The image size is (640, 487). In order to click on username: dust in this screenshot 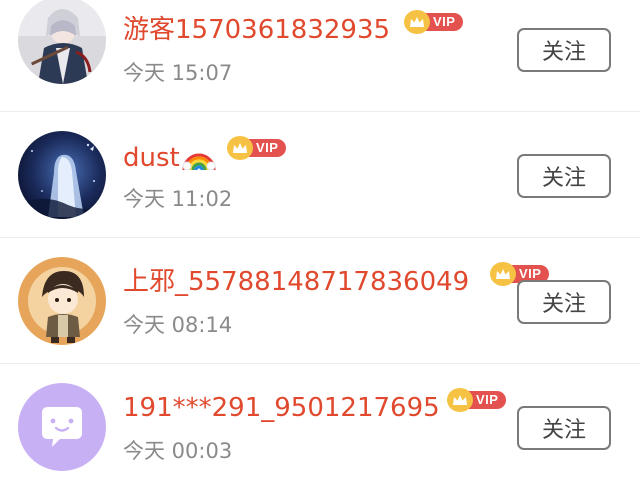, I will do `click(169, 157)`.